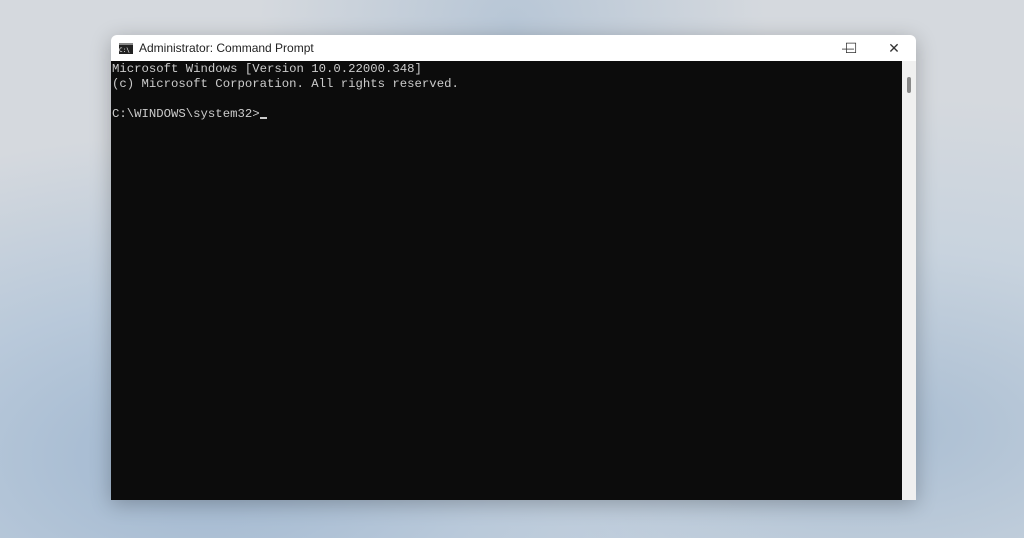 Image resolution: width=1024 pixels, height=538 pixels. What do you see at coordinates (186, 114) in the screenshot?
I see `prompt: C:\WINDOWS\system32>` at bounding box center [186, 114].